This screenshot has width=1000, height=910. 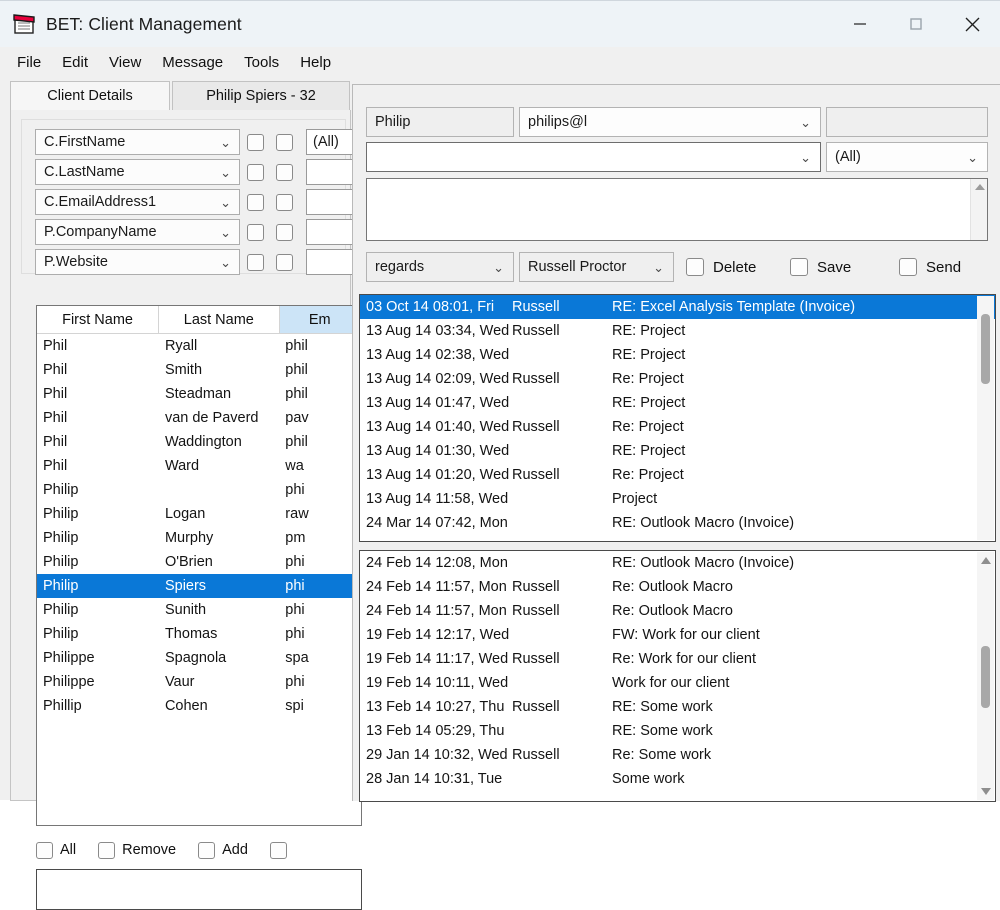 What do you see at coordinates (677, 427) in the screenshot?
I see `message-row: 13 Aug 14 01:40, Wed Russell Re: Project` at bounding box center [677, 427].